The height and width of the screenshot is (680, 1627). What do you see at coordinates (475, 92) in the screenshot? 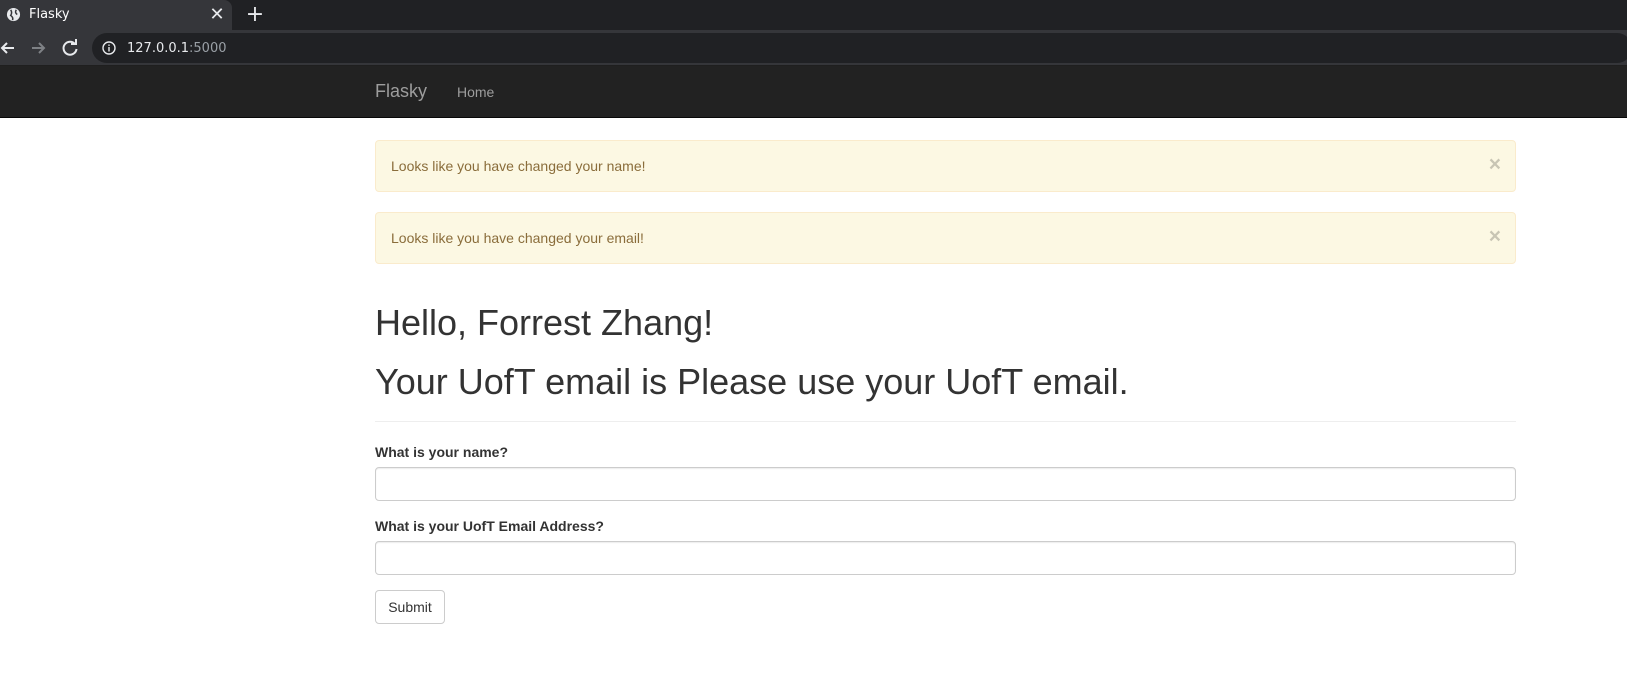
I see `nav-home-link: Home` at bounding box center [475, 92].